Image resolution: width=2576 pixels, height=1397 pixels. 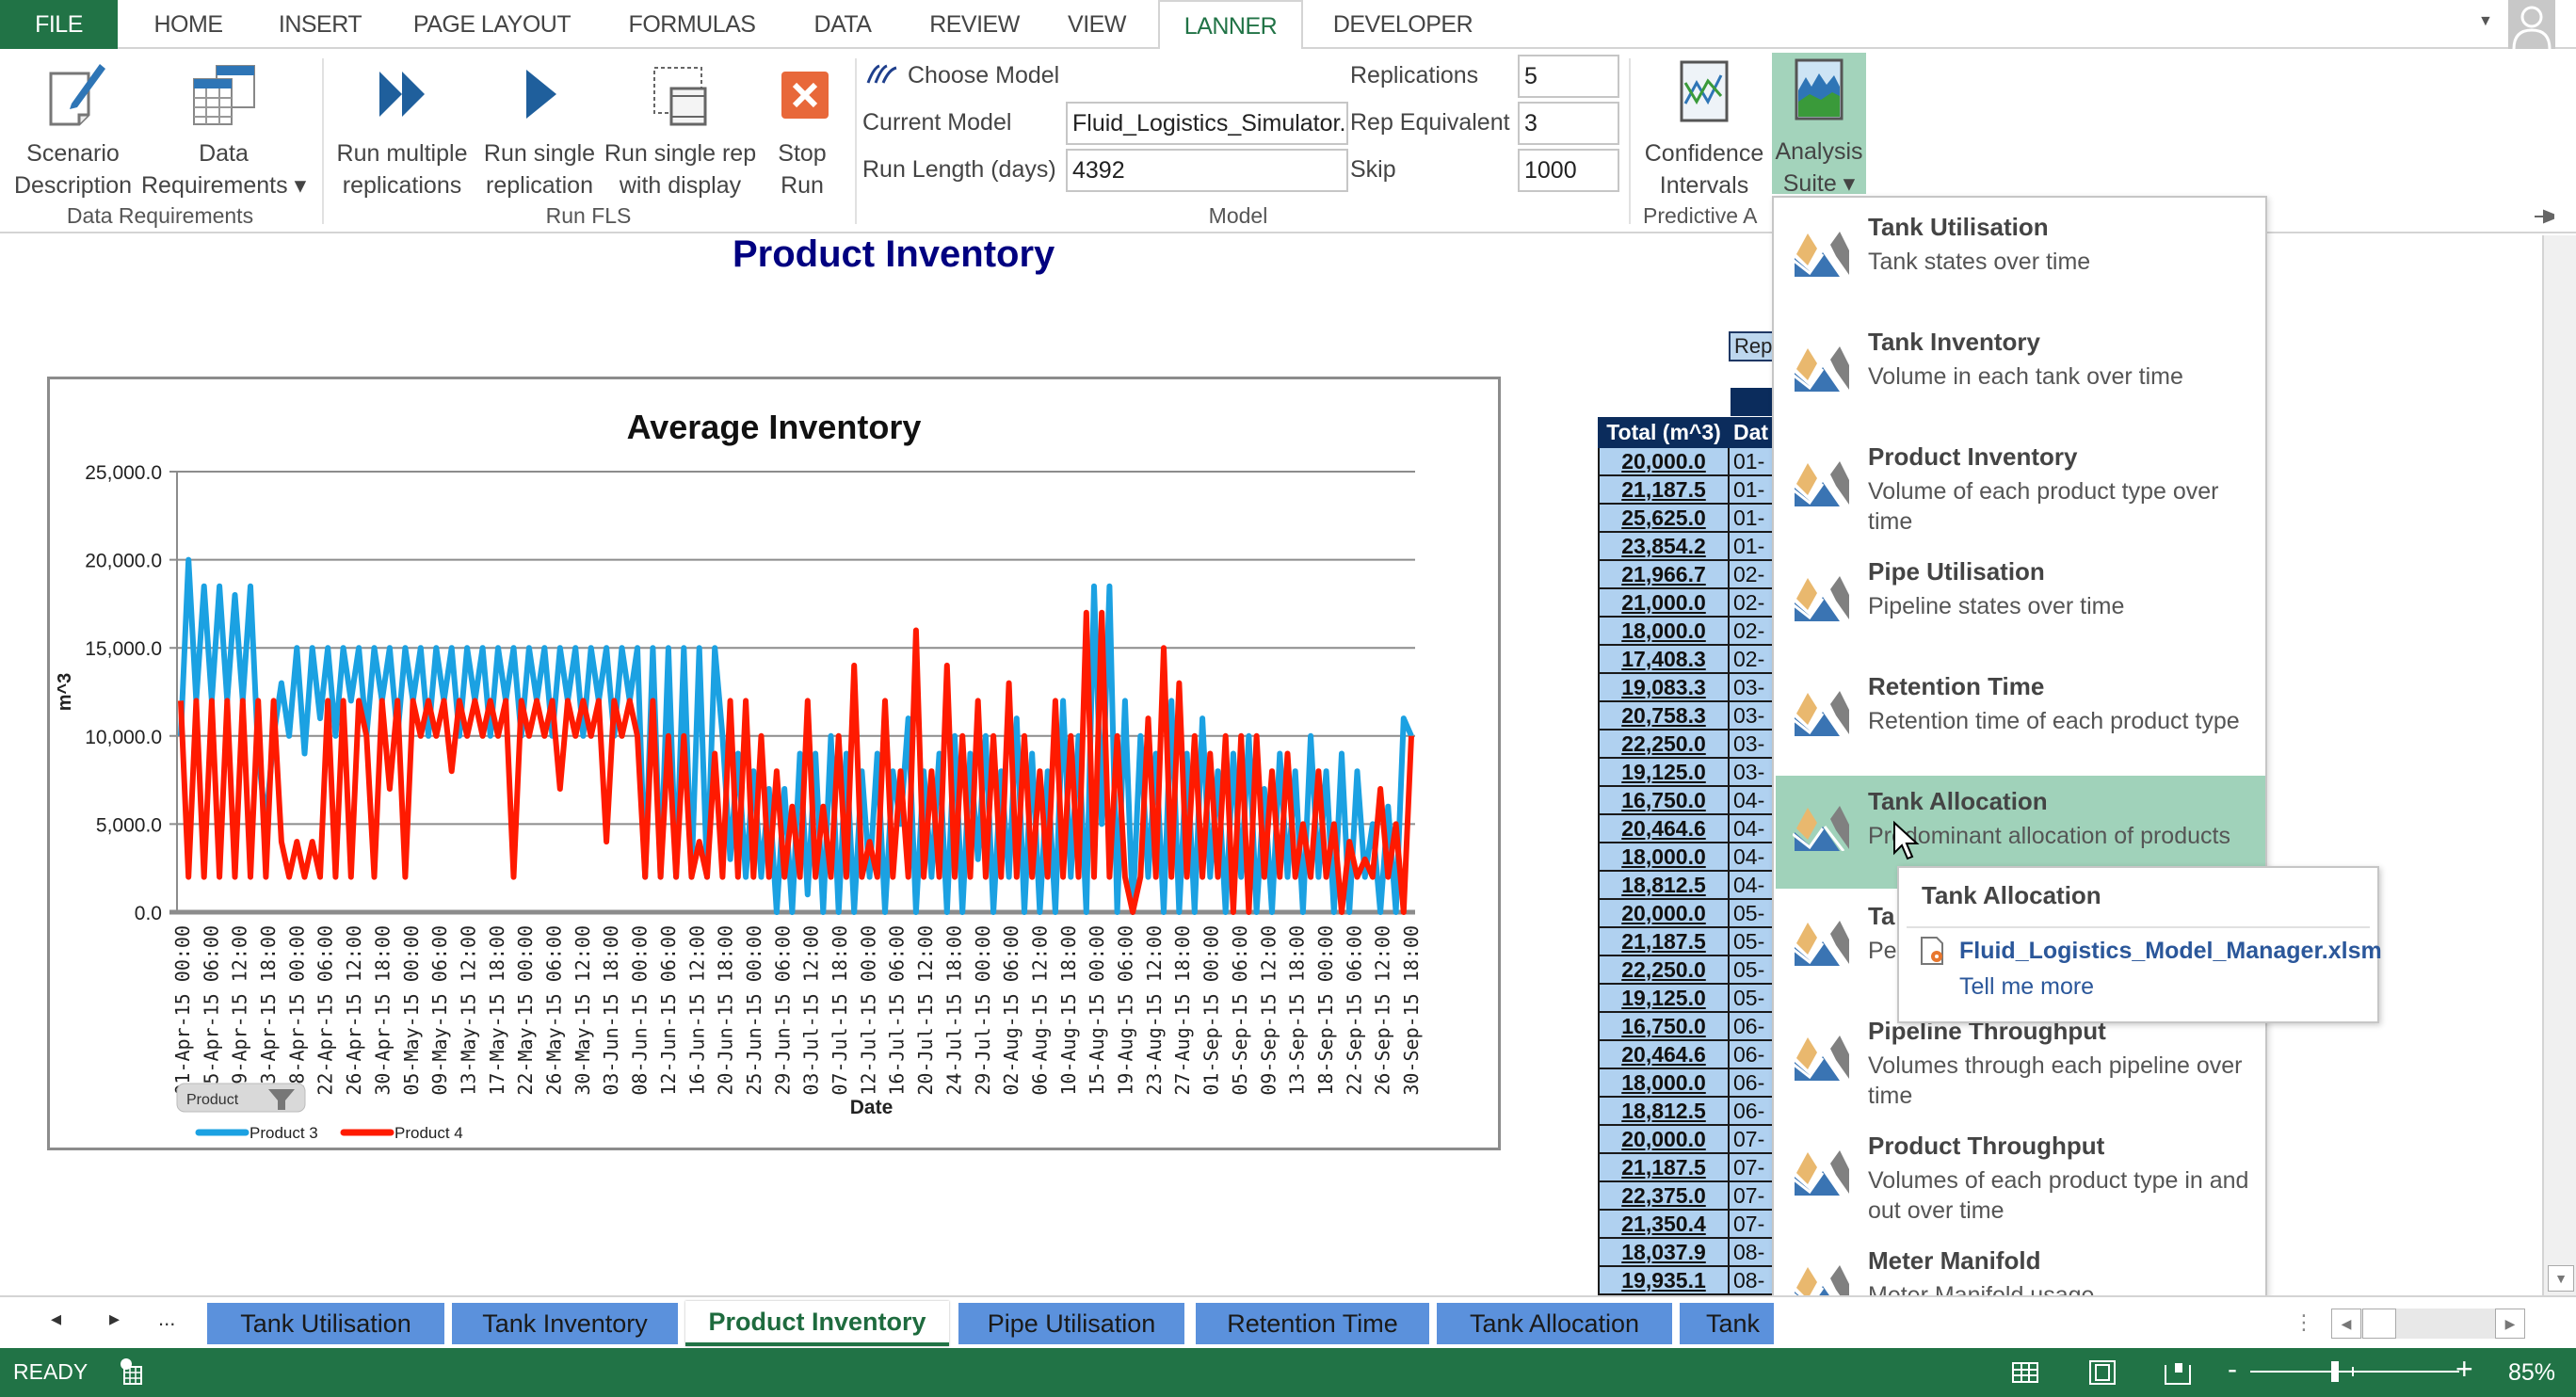 What do you see at coordinates (1554, 1323) in the screenshot?
I see `sheet-tab-tank-allocation: Tank Allocation` at bounding box center [1554, 1323].